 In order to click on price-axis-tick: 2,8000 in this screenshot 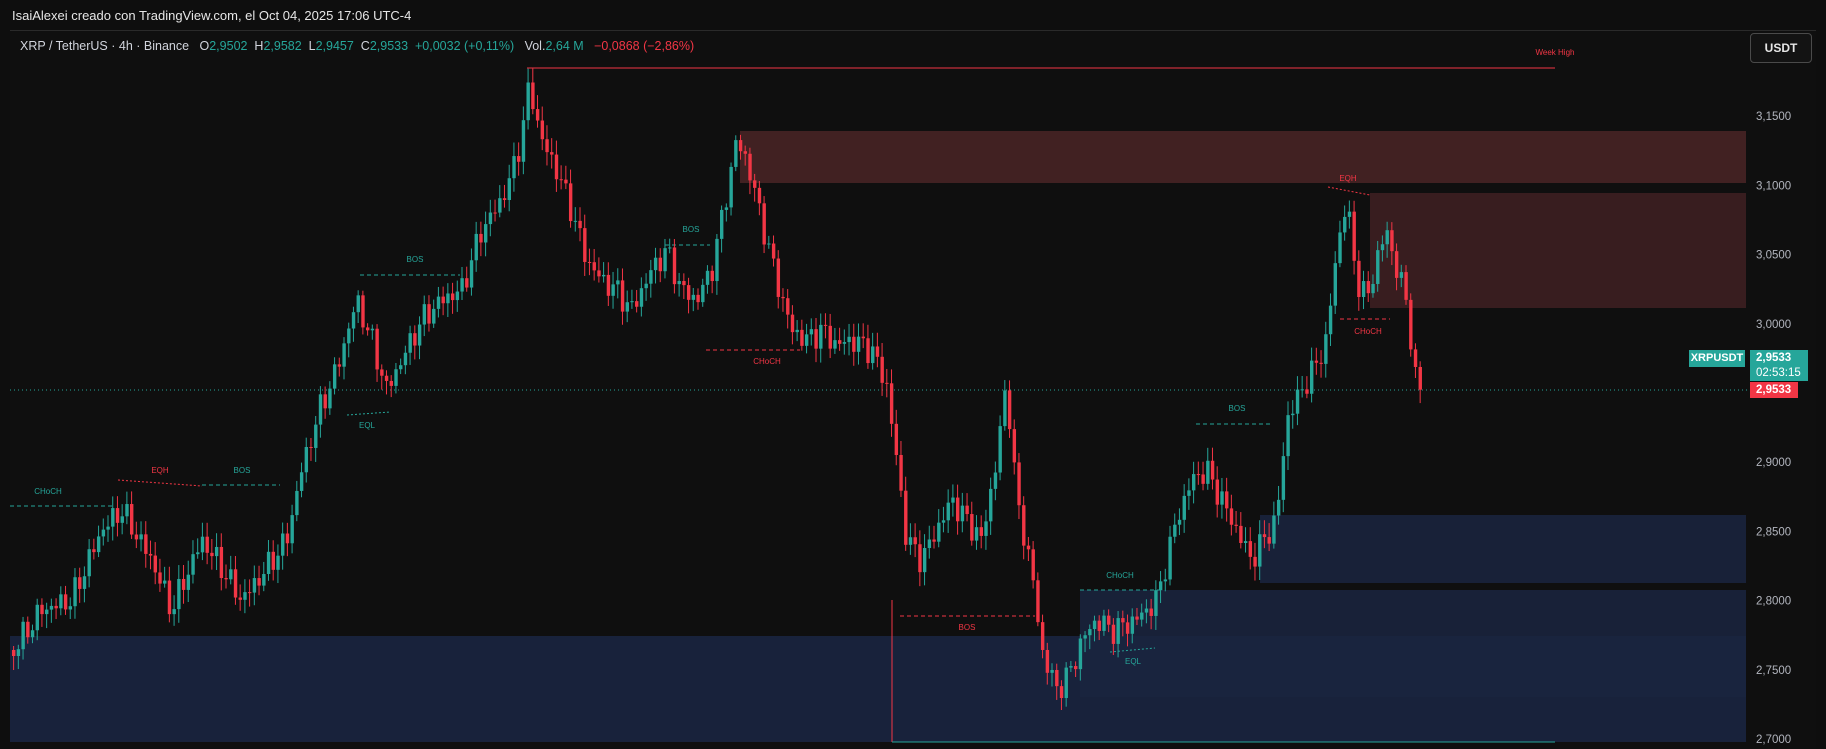, I will do `click(1773, 602)`.